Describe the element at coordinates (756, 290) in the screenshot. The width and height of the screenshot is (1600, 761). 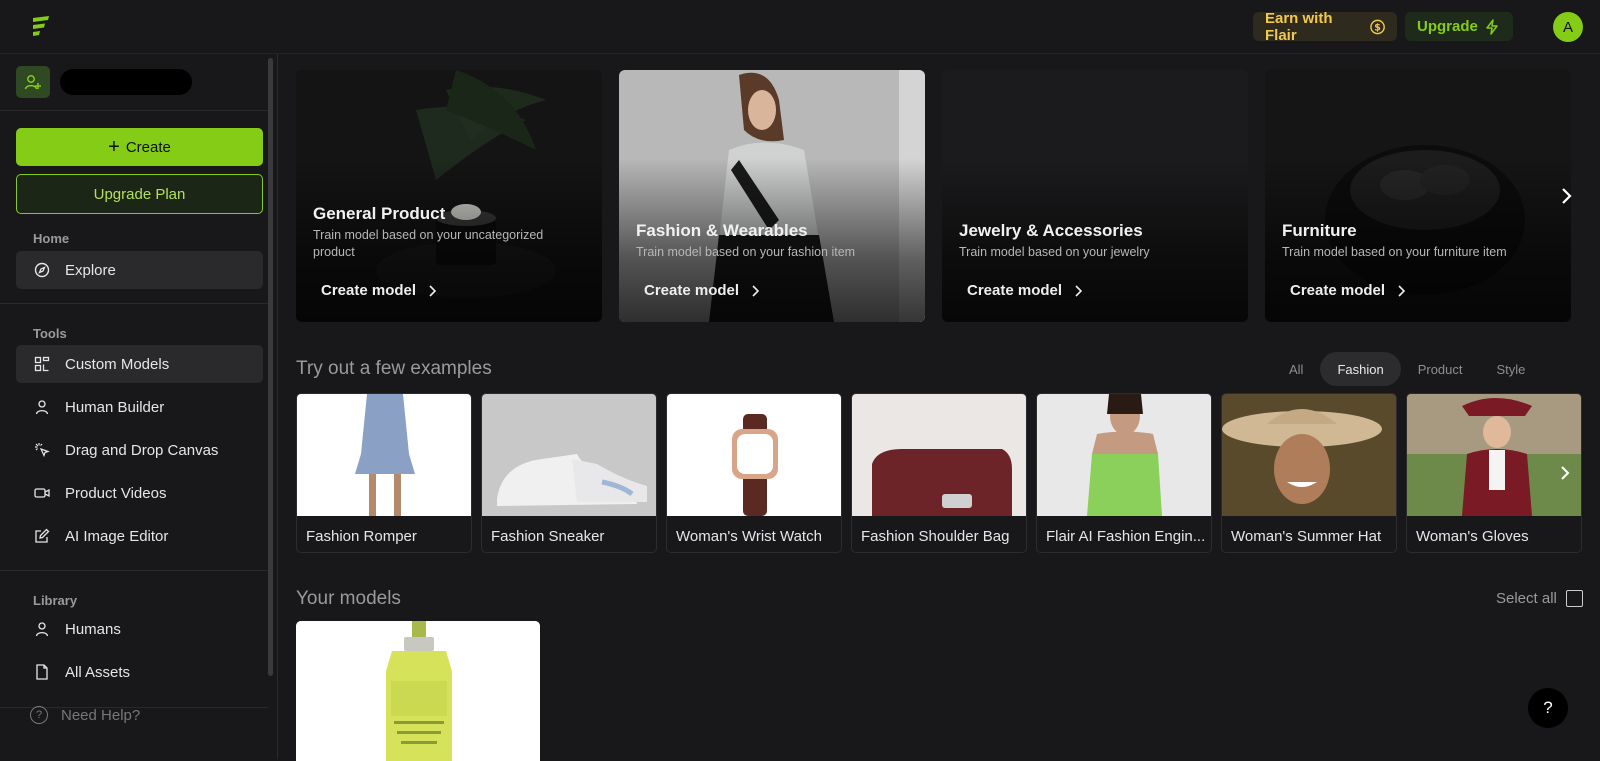
I see `chevron-right-icon` at that location.